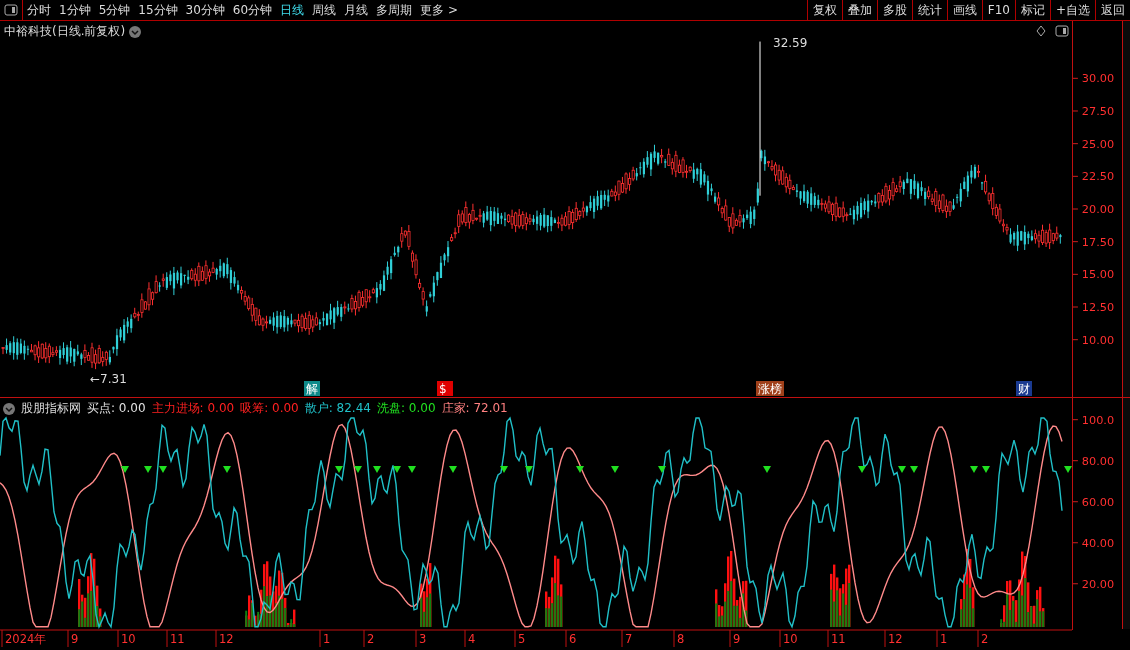  I want to click on period-tab: 15分钟, so click(158, 10).